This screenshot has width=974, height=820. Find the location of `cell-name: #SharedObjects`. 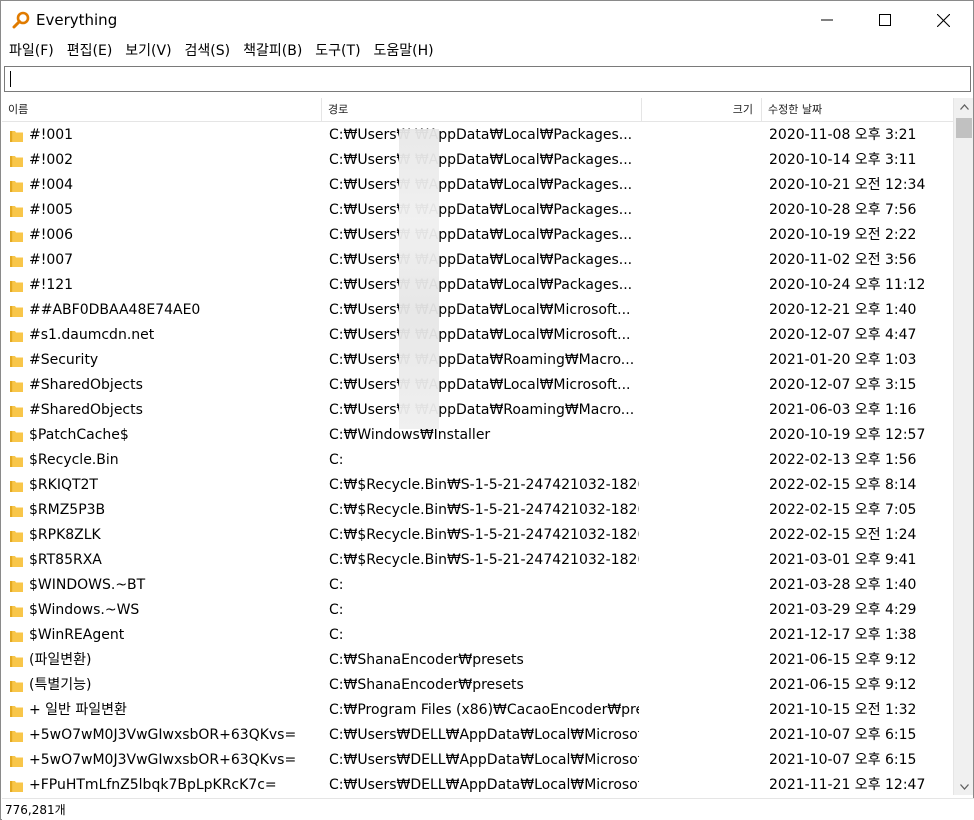

cell-name: #SharedObjects is located at coordinates (161, 410).